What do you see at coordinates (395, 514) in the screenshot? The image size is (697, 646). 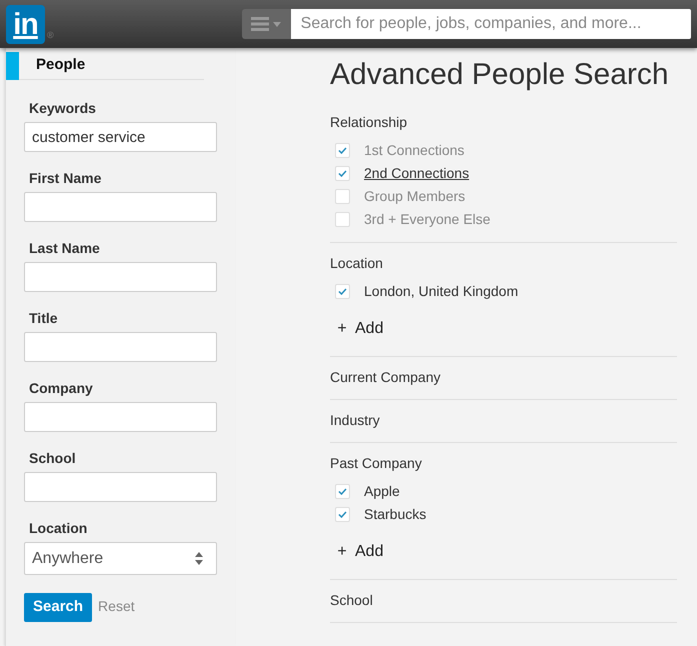 I see `option-label: Starbucks` at bounding box center [395, 514].